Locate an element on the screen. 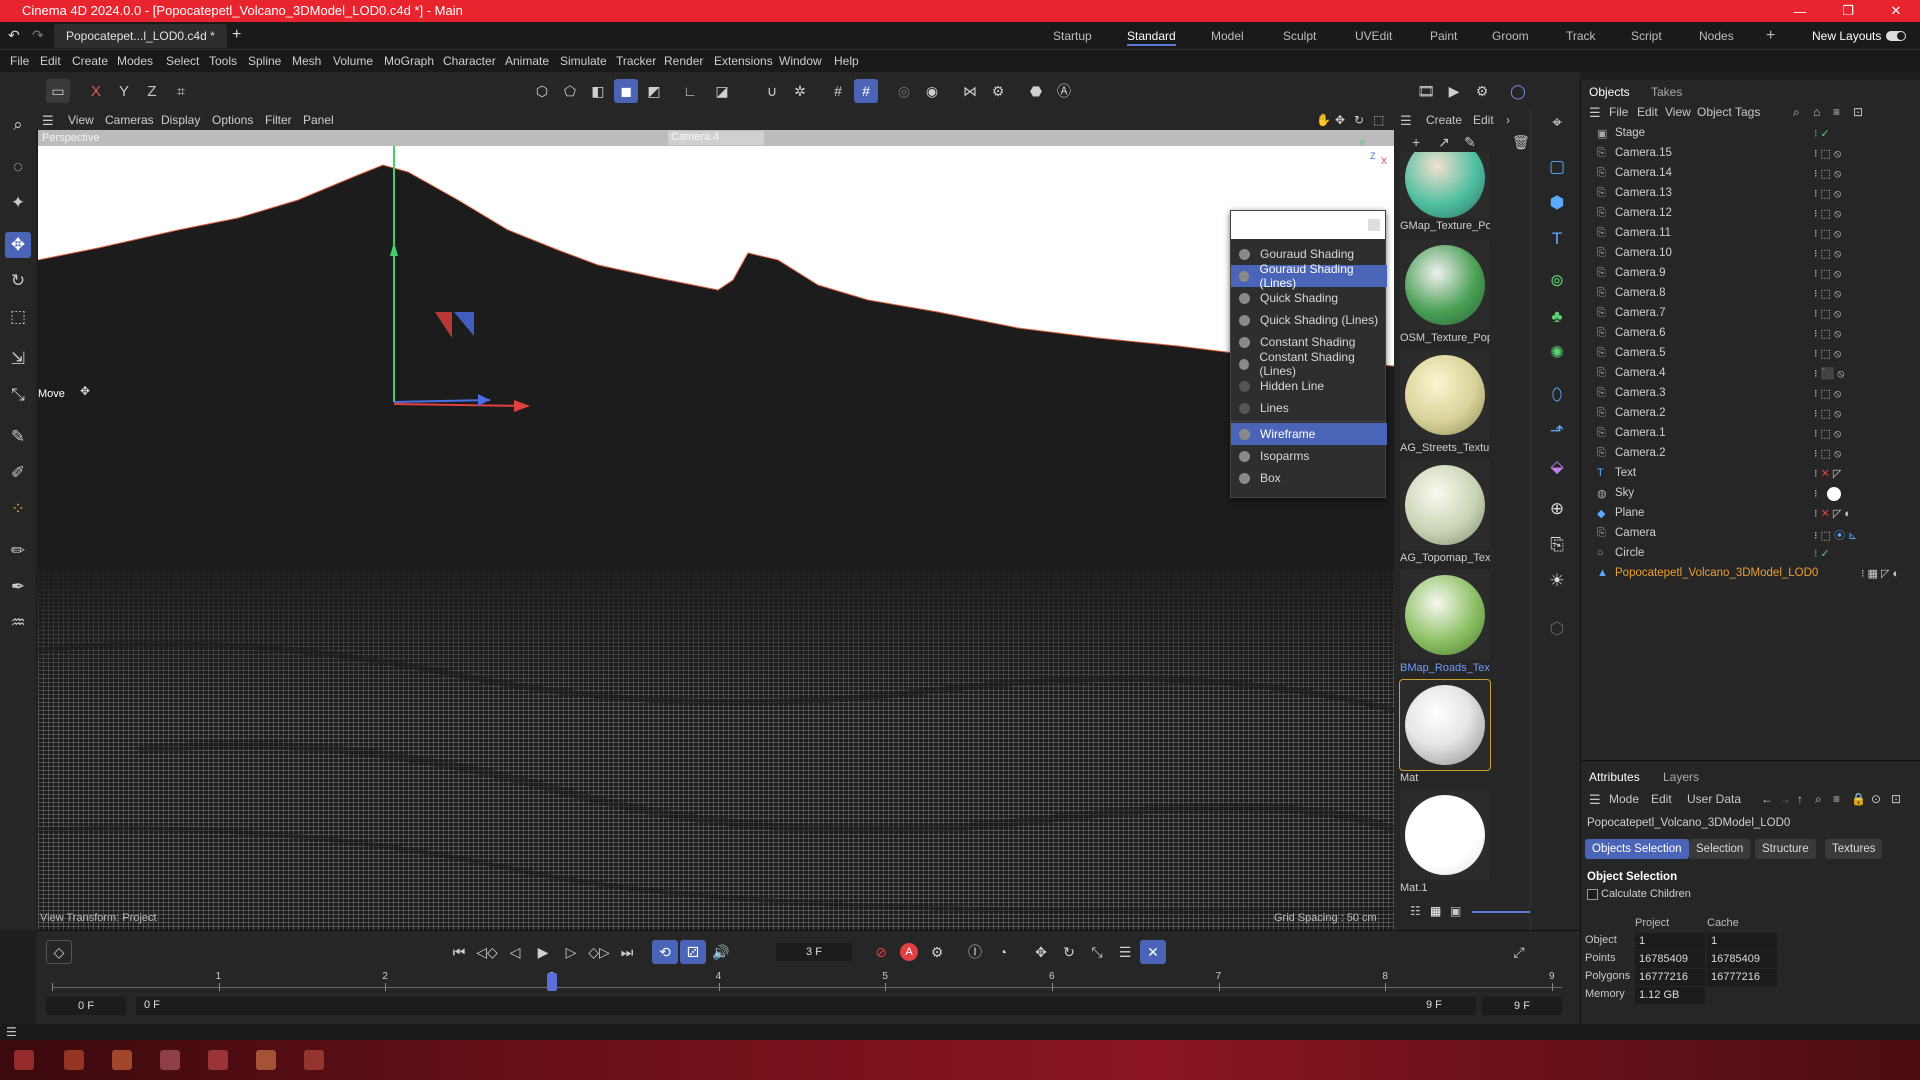 This screenshot has height=1080, width=1920. eyedropper-icon: ✎ is located at coordinates (1470, 142).